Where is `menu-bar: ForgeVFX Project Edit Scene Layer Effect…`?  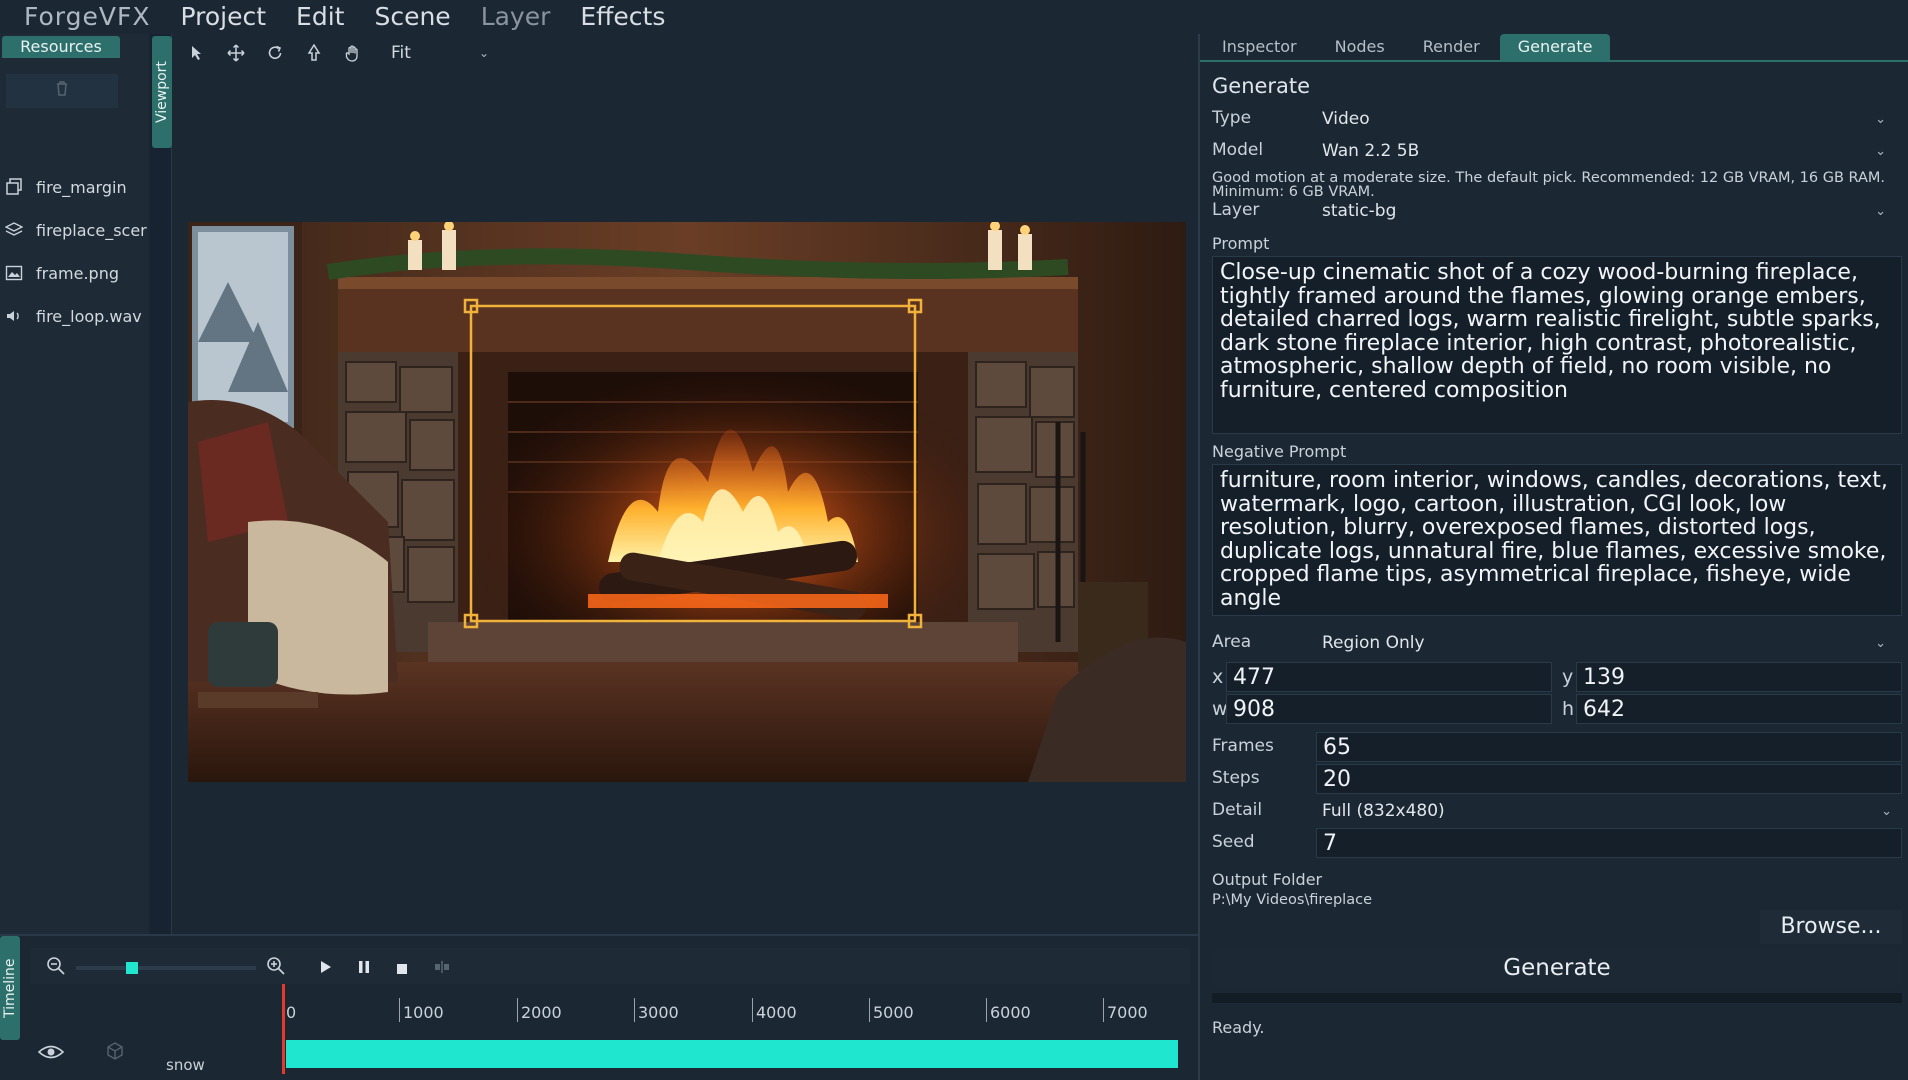
menu-bar: ForgeVFX Project Edit Scene Layer Effect… is located at coordinates (954, 16).